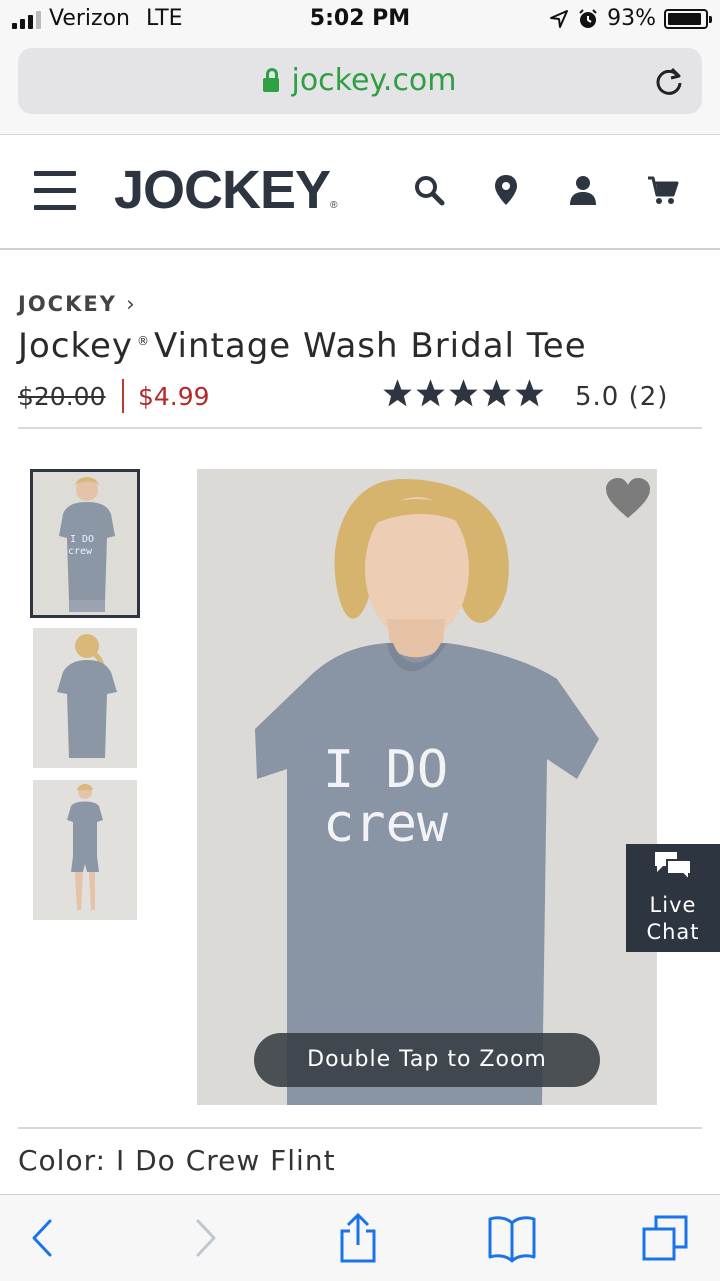 This screenshot has height=1281, width=720. Describe the element at coordinates (82, 539) in the screenshot. I see `thumb-shirt-text: I DO` at that location.